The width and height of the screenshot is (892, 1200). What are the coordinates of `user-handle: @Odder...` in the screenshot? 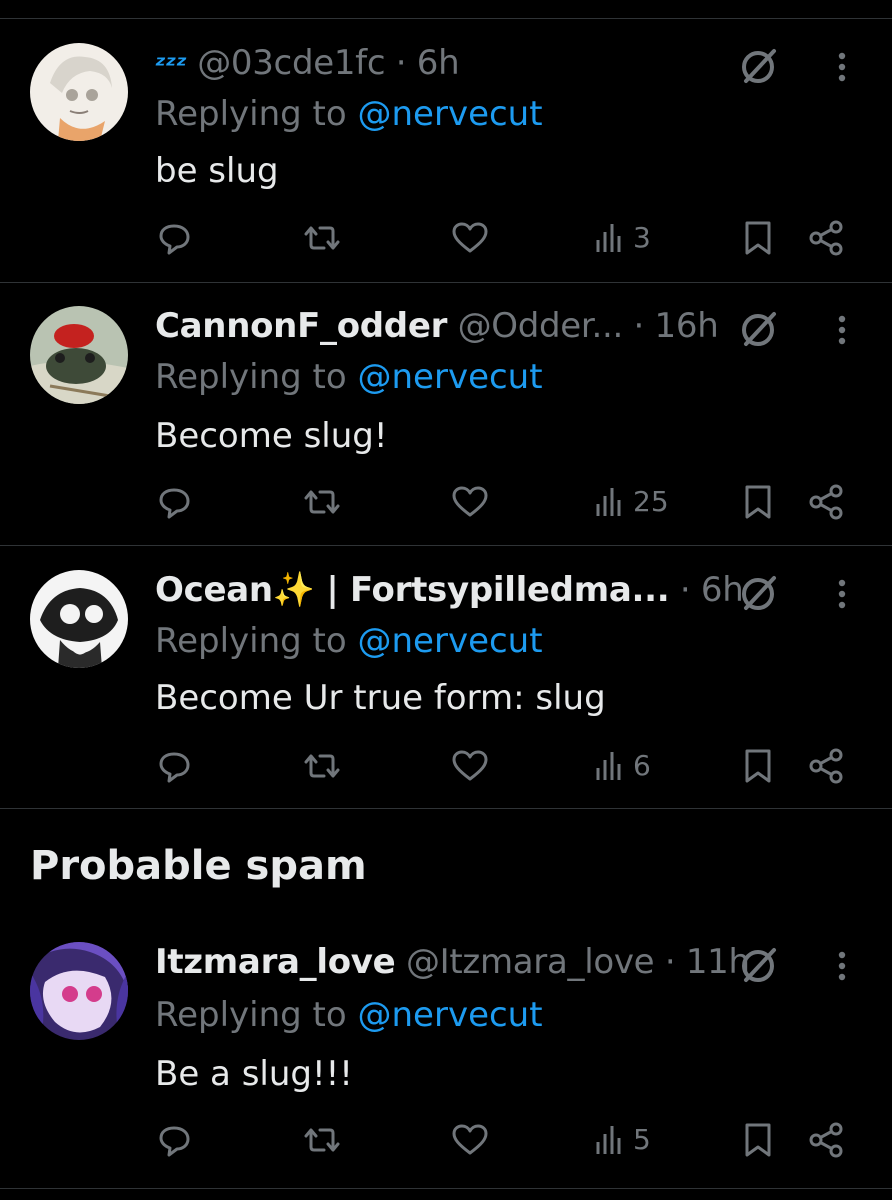 It's located at (541, 326).